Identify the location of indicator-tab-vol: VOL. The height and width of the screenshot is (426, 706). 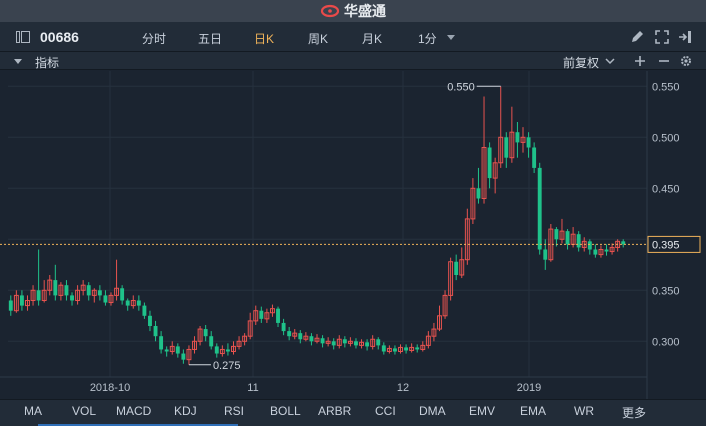
(84, 411).